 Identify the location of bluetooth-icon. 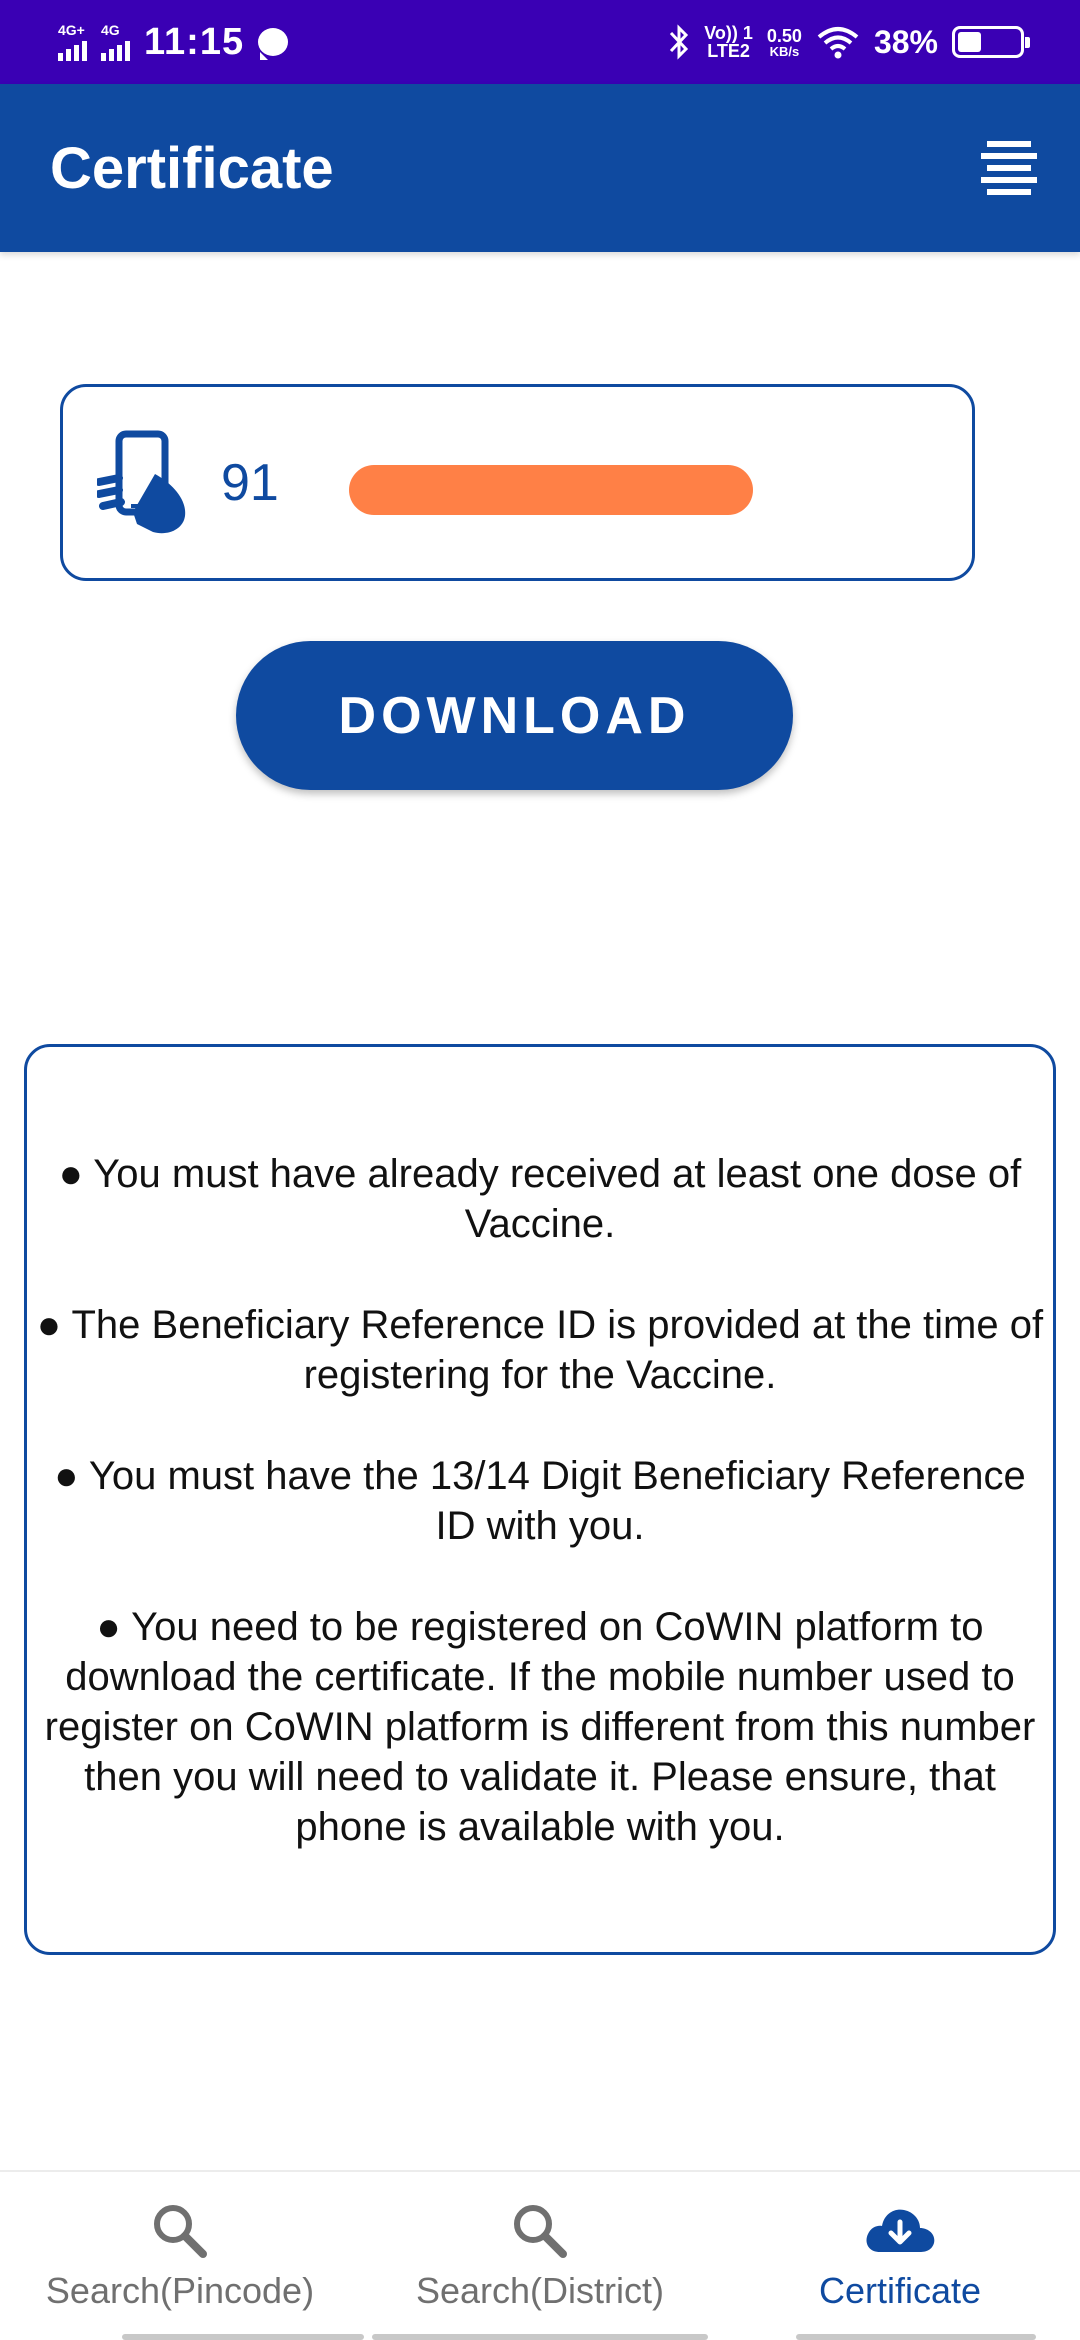
(679, 42).